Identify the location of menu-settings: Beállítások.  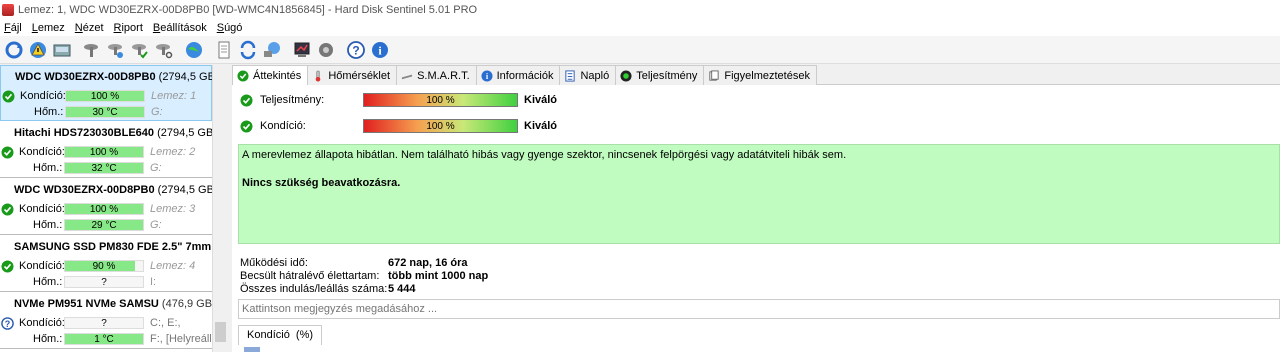
(181, 28).